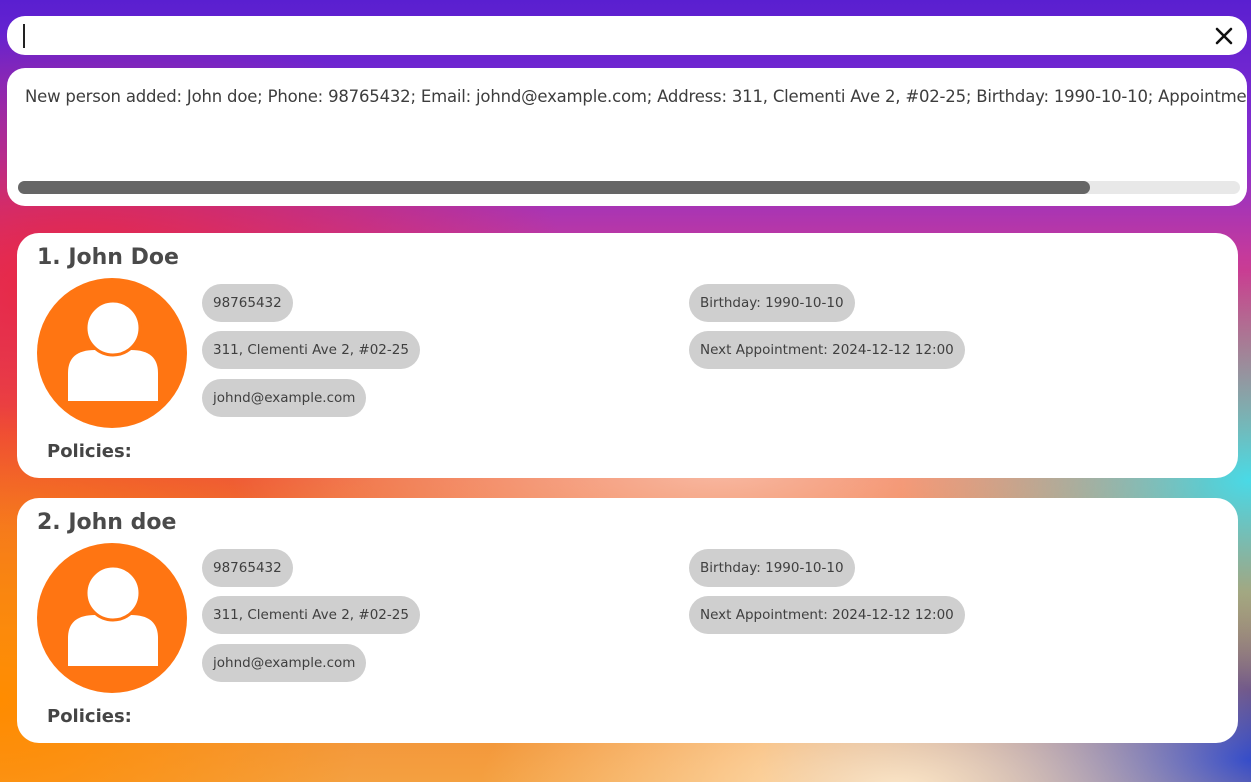  Describe the element at coordinates (554, 187) in the screenshot. I see `scrollbar-thumb` at that location.